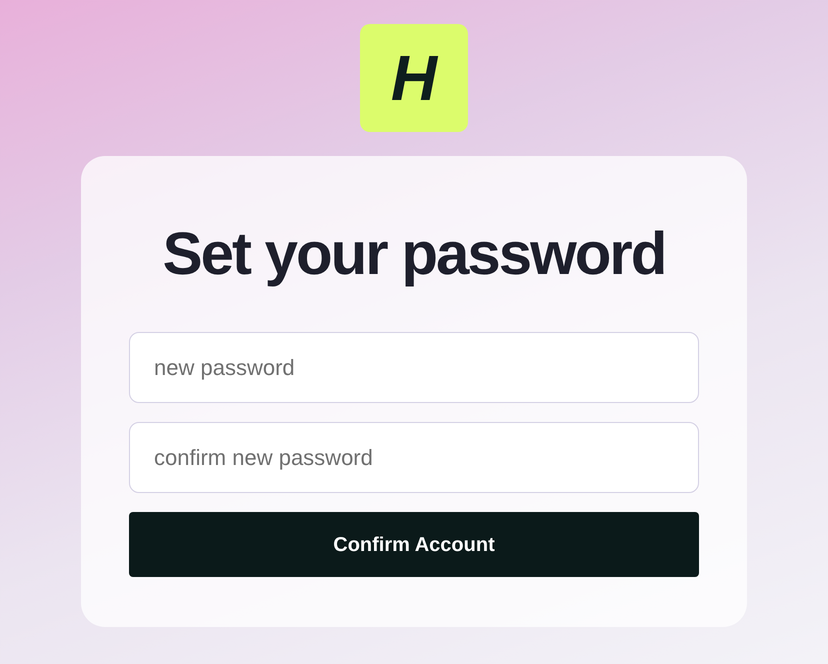 The height and width of the screenshot is (664, 828). What do you see at coordinates (414, 457) in the screenshot?
I see `password-field: confirm new password` at bounding box center [414, 457].